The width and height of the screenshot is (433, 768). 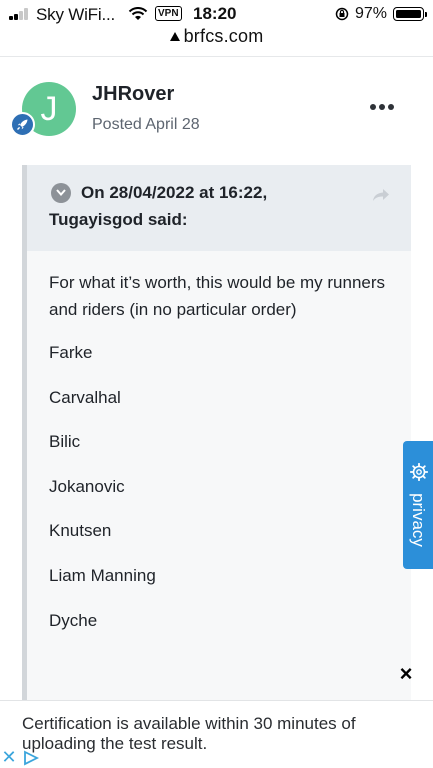 I want to click on list-item: Bilic, so click(x=65, y=441).